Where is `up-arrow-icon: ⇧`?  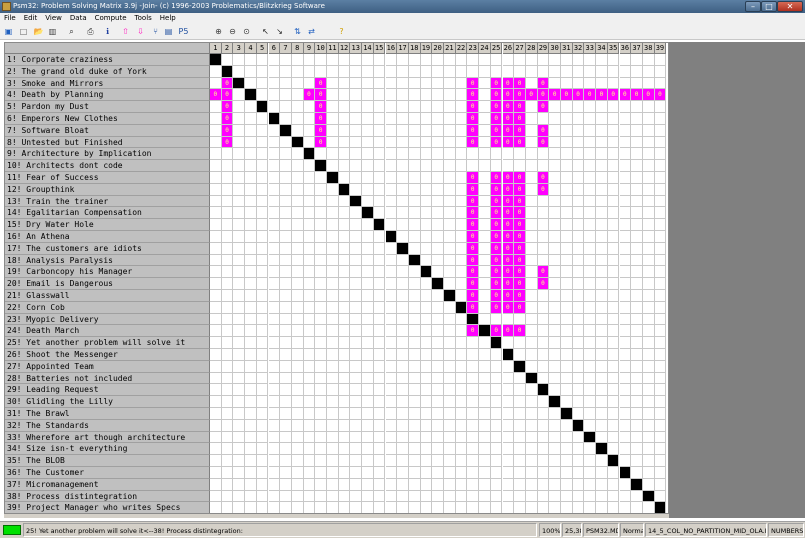
up-arrow-icon: ⇧ is located at coordinates (125, 31).